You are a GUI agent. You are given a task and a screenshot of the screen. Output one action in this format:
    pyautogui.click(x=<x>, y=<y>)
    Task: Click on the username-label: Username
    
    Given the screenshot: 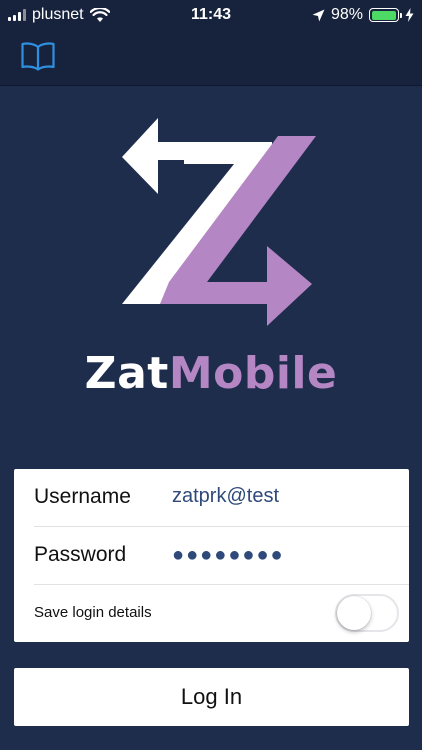 What is the action you would take?
    pyautogui.click(x=82, y=496)
    